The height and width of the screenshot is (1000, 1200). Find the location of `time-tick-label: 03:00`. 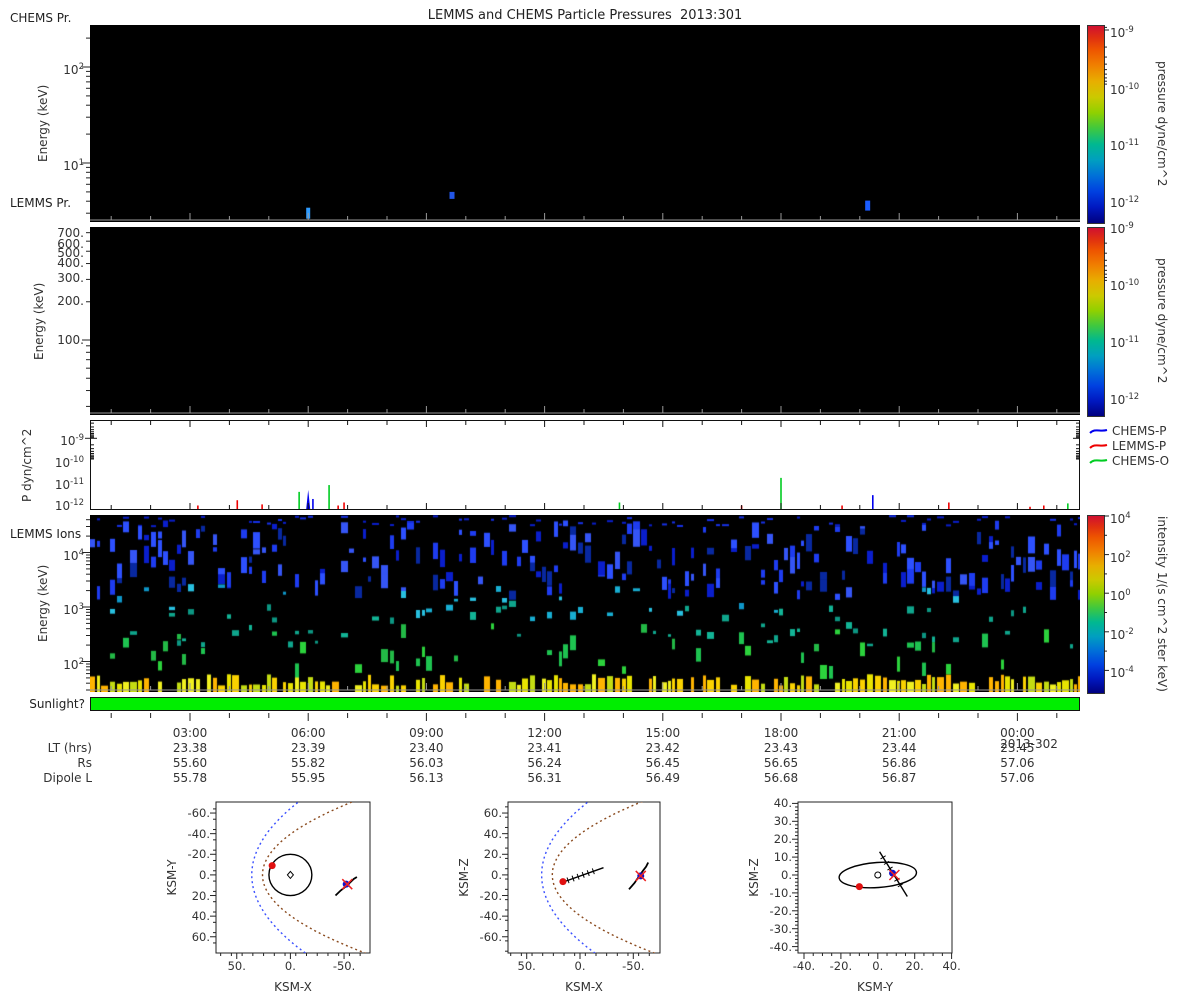

time-tick-label: 03:00 is located at coordinates (190, 733).